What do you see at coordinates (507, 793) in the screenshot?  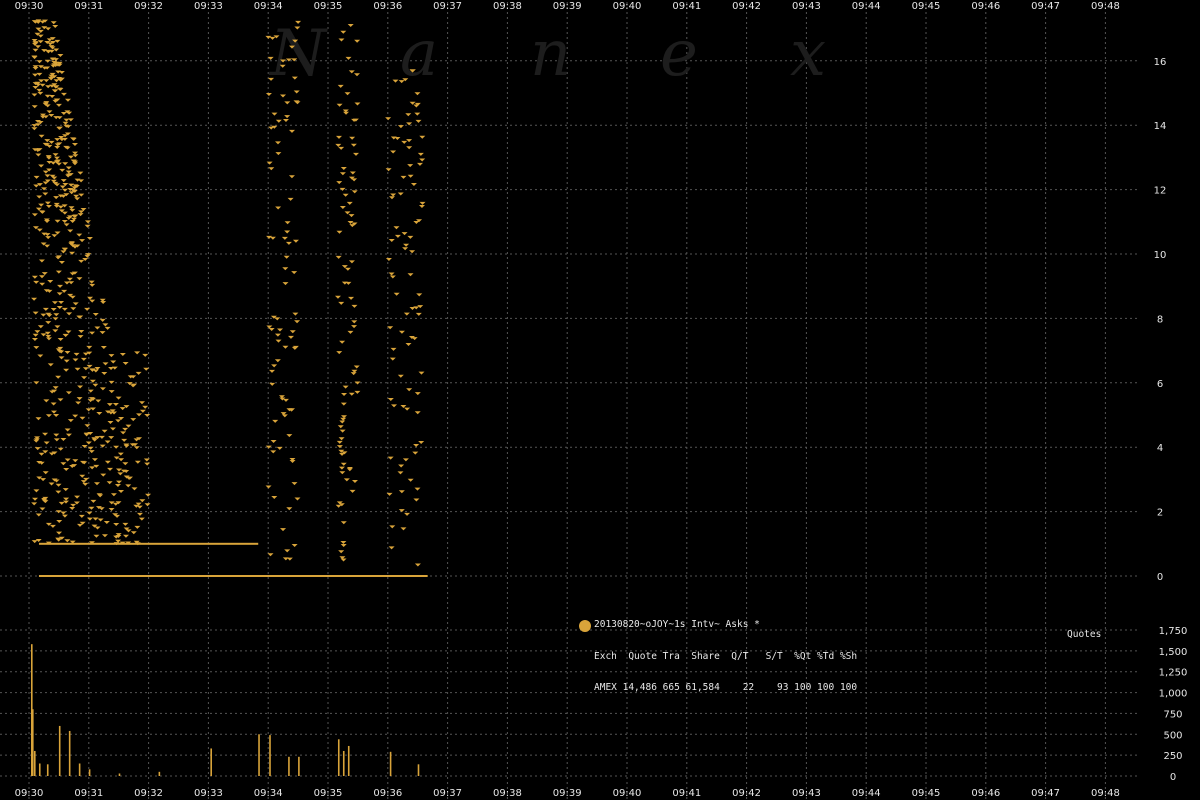 I see `x-tick-label-bottom: 09:38` at bounding box center [507, 793].